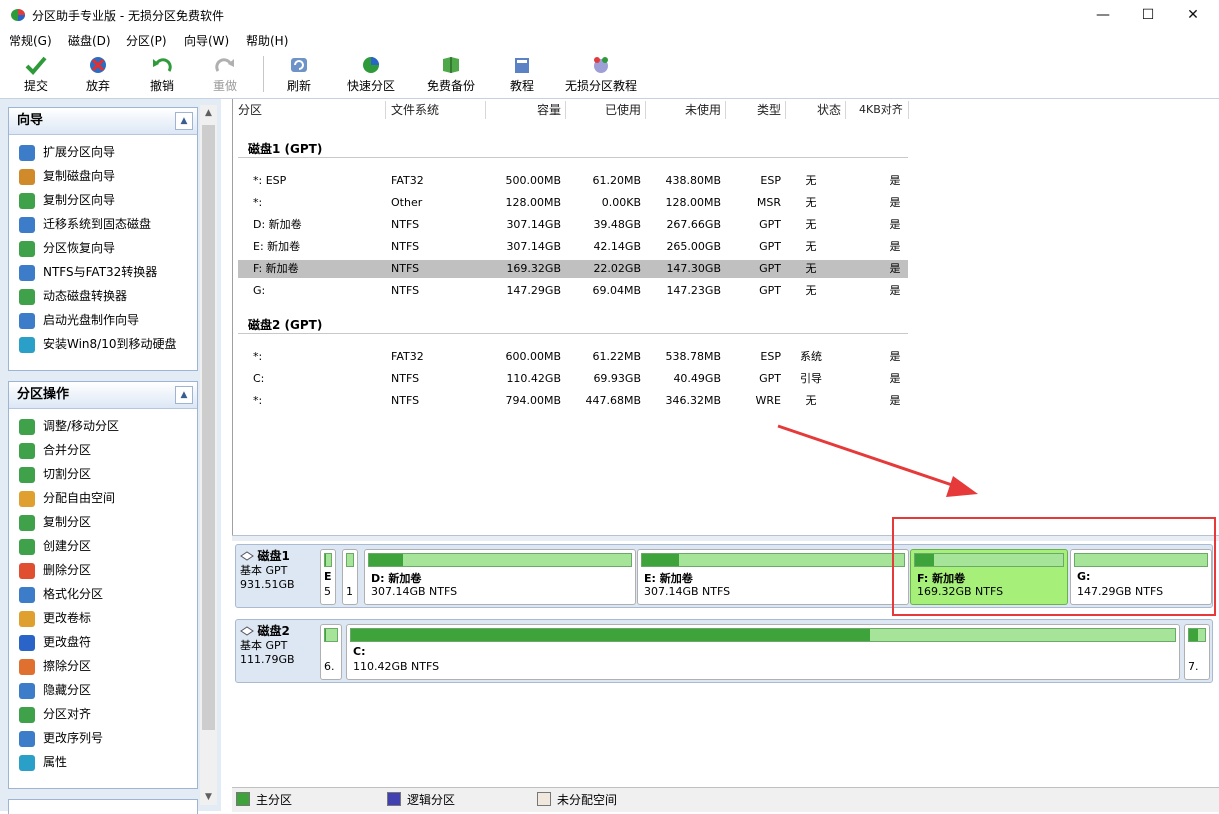 This screenshot has height=814, width=1219. Describe the element at coordinates (770, 246) in the screenshot. I see `cell-type: GPT` at that location.